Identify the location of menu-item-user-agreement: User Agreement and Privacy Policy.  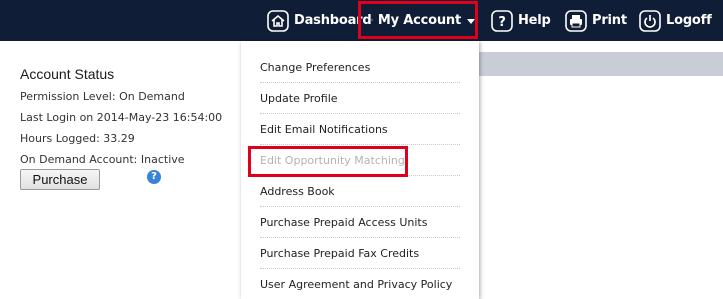
(360, 284).